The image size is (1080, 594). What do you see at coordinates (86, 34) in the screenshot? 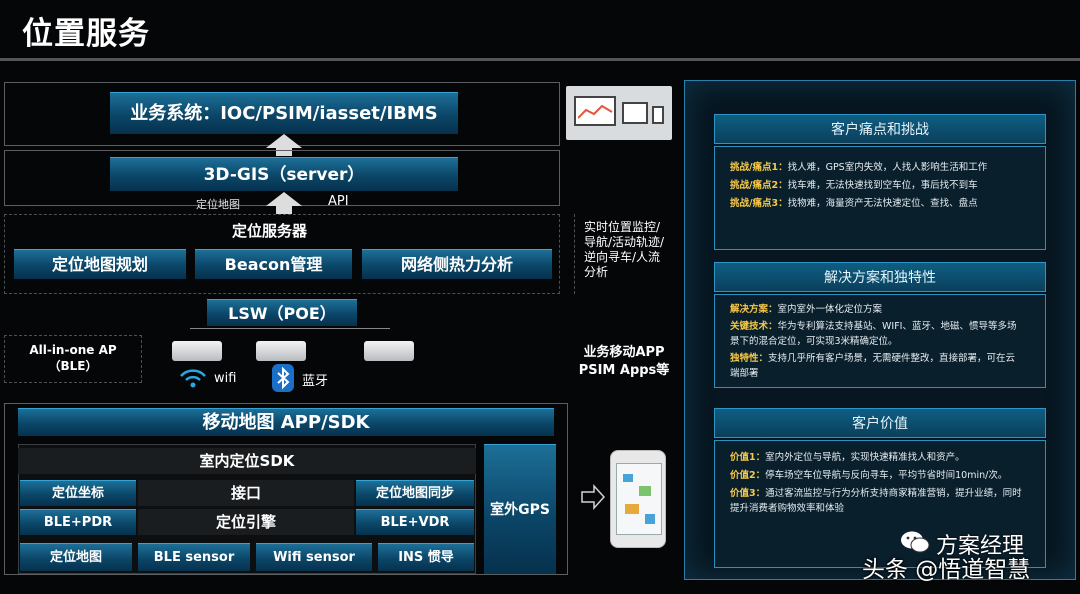
I see `page-title: 位置服务` at bounding box center [86, 34].